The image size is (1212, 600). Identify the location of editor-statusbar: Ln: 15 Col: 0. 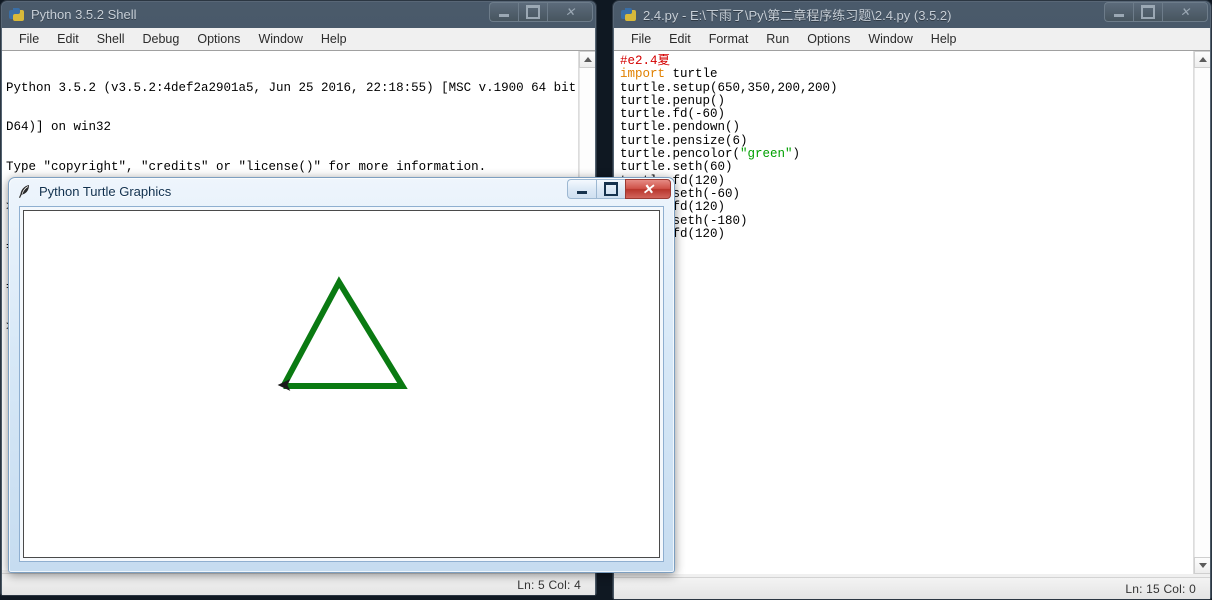
(912, 588).